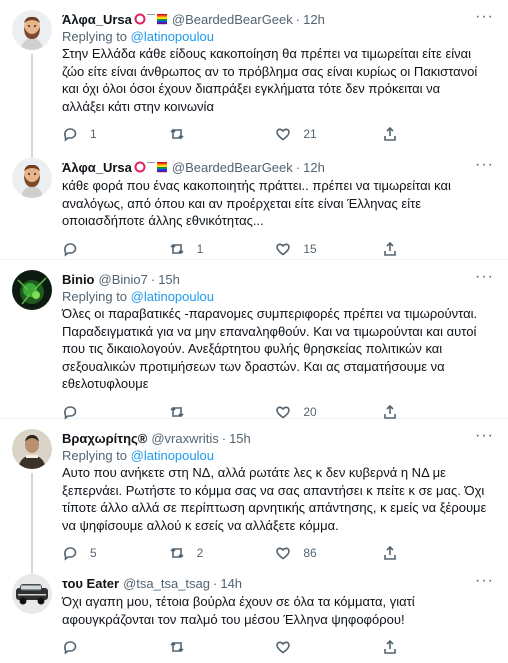  What do you see at coordinates (231, 583) in the screenshot?
I see `timestamp: 14h` at bounding box center [231, 583].